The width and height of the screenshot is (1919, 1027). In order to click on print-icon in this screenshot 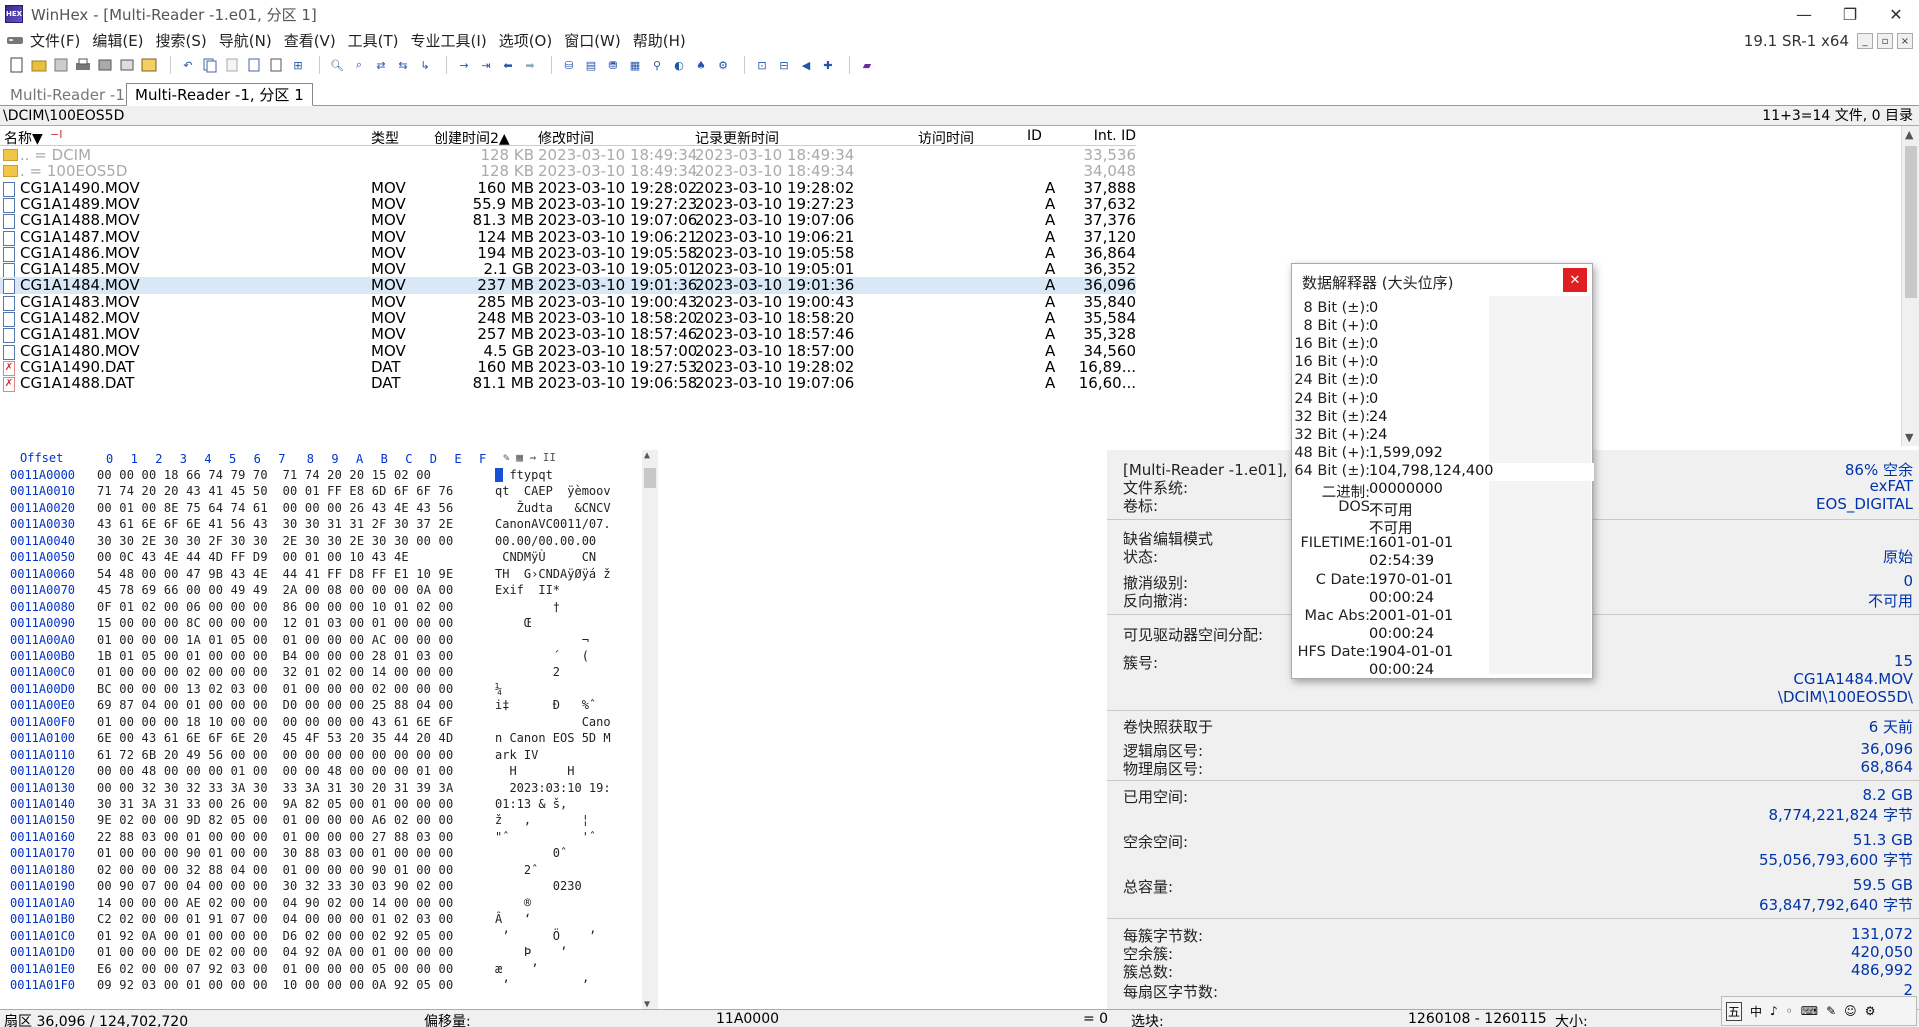, I will do `click(83, 65)`.